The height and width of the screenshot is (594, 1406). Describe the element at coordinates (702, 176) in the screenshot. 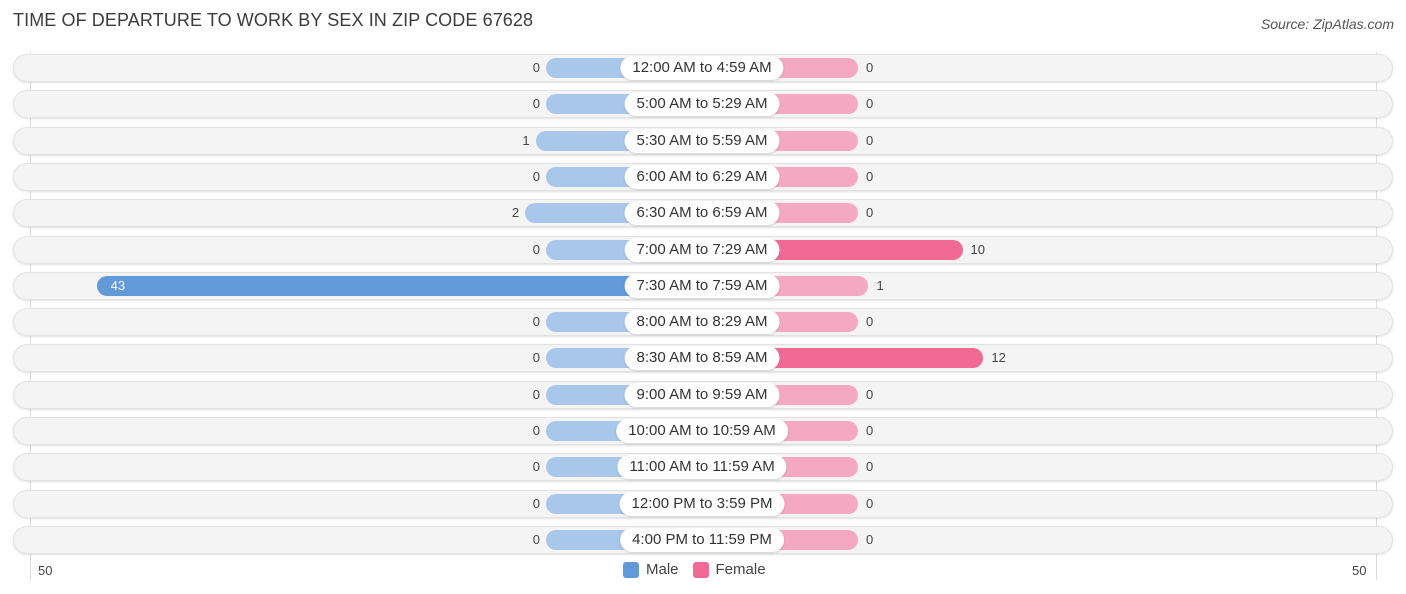

I see `category-label: 6:00 AM to 6:29 AM` at that location.